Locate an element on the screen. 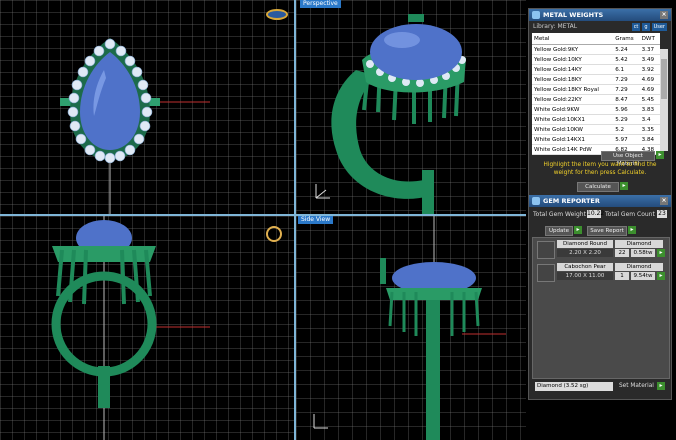  grams-cell: 6.1 is located at coordinates (626, 69).